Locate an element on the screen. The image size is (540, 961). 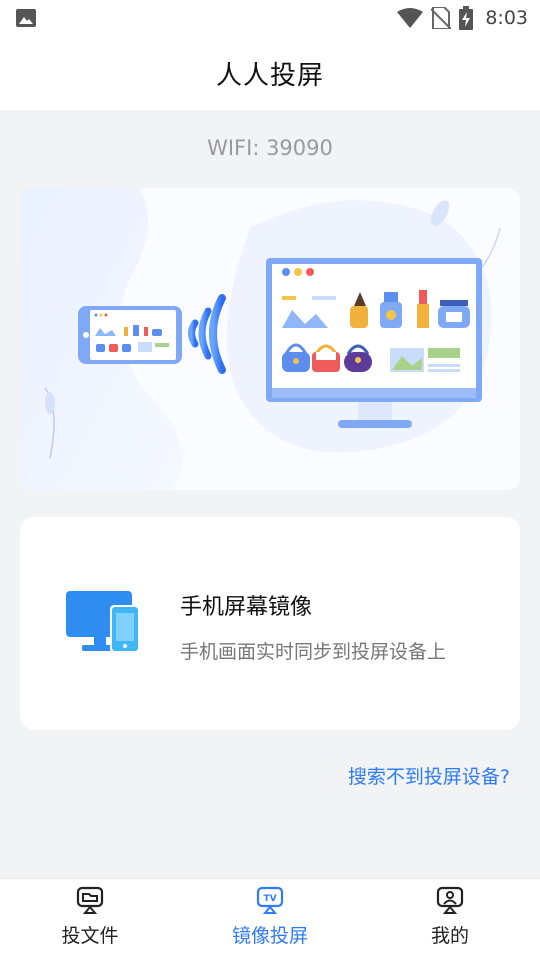
svg-text: TV is located at coordinates (269, 899).